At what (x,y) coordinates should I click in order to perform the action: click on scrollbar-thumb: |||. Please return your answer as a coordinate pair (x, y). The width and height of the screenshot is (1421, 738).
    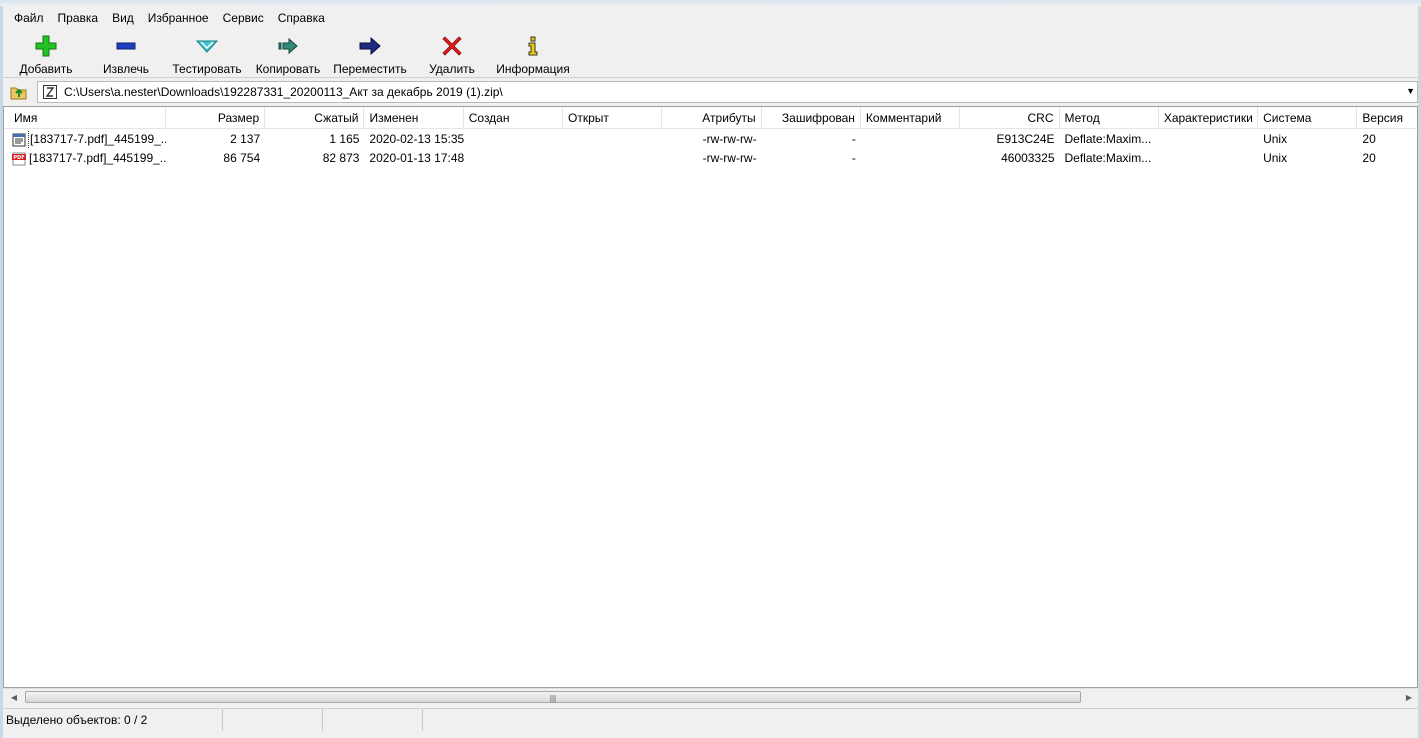
    Looking at the image, I should click on (553, 697).